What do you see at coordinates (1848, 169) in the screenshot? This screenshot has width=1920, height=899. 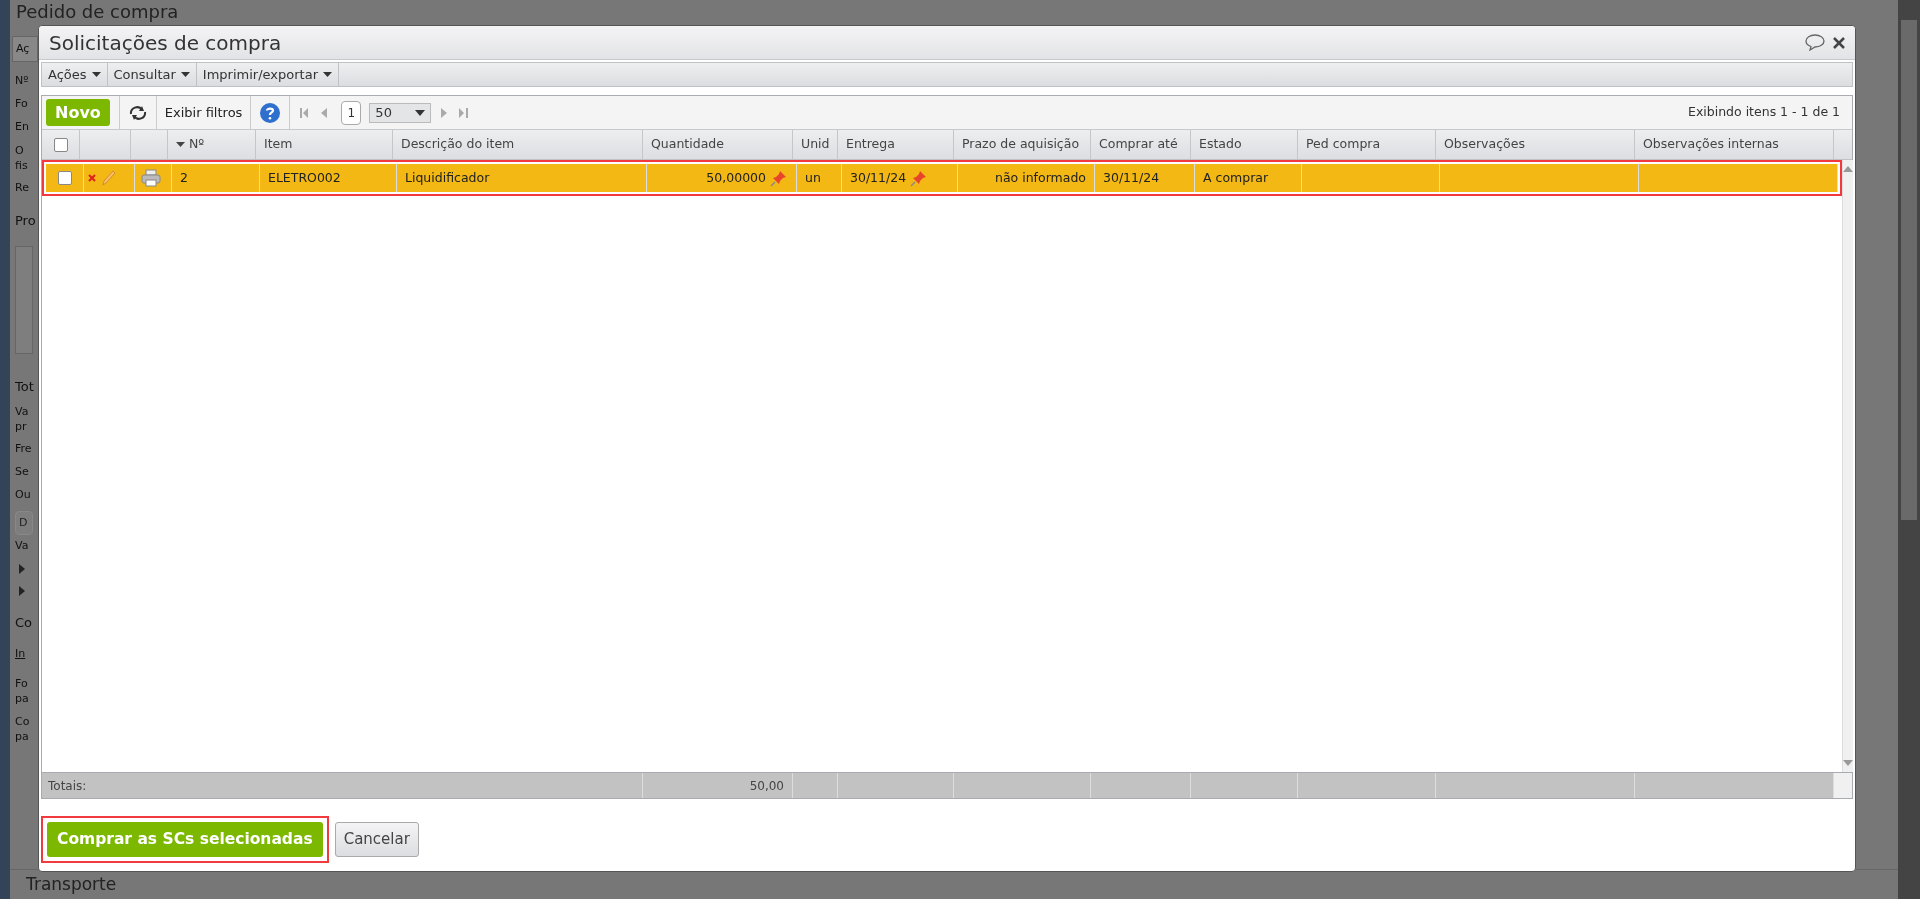 I see `scroll-up-icon` at bounding box center [1848, 169].